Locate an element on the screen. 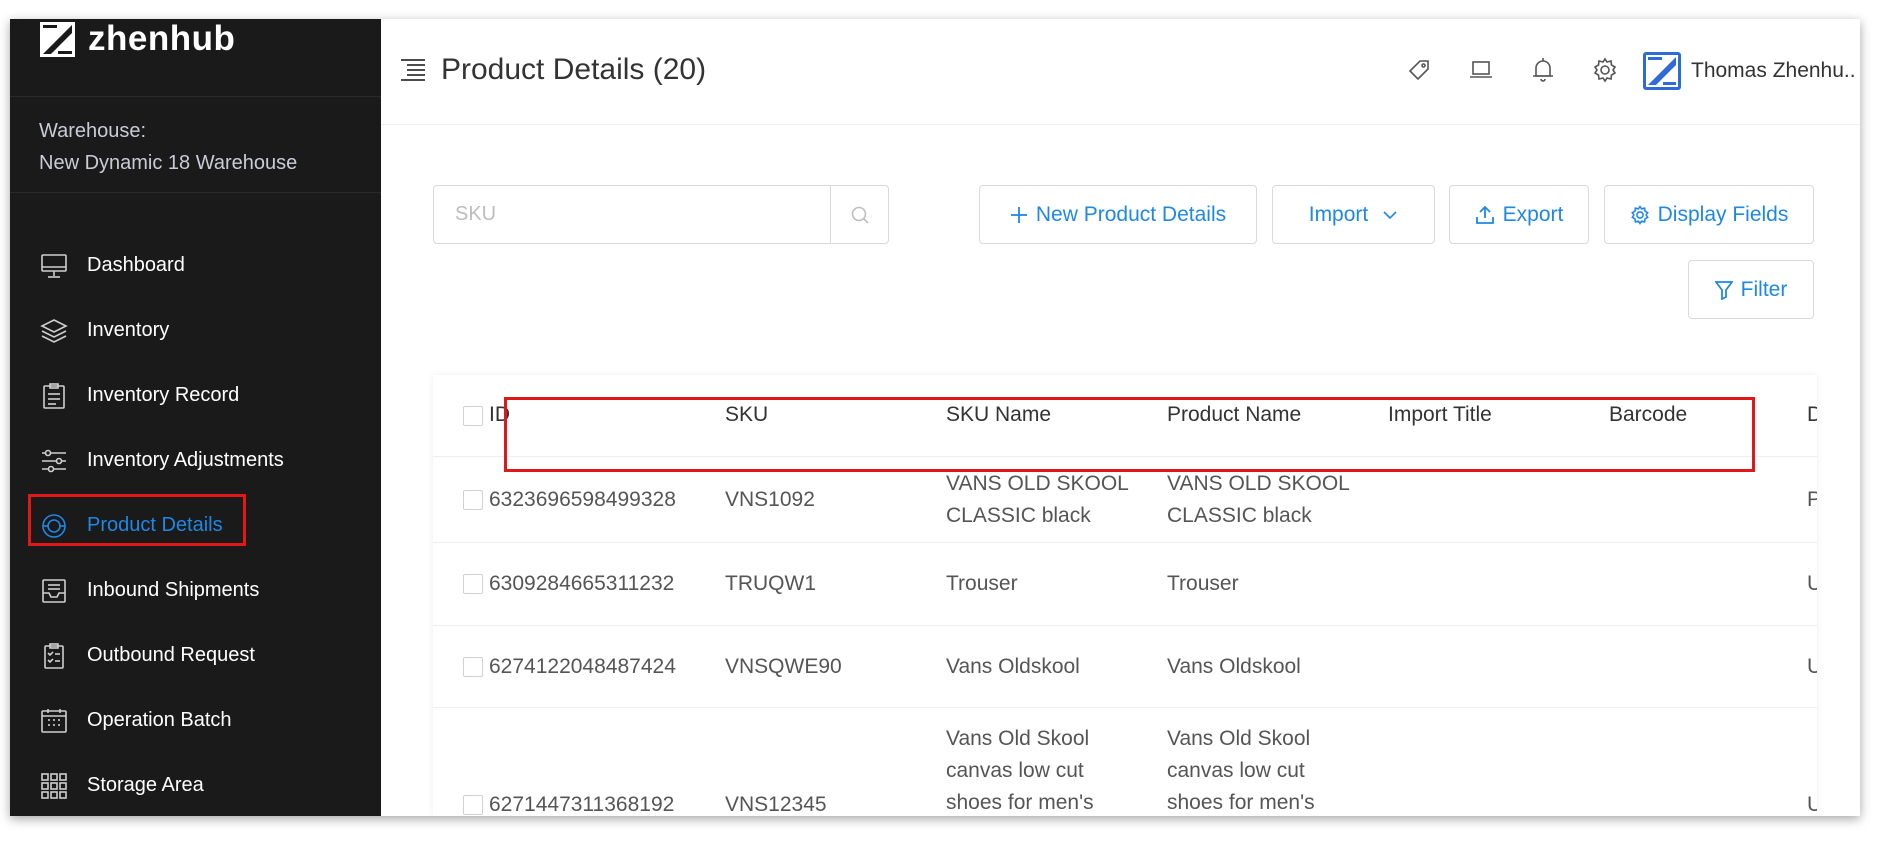  cell-d: Pl is located at coordinates (1812, 499).